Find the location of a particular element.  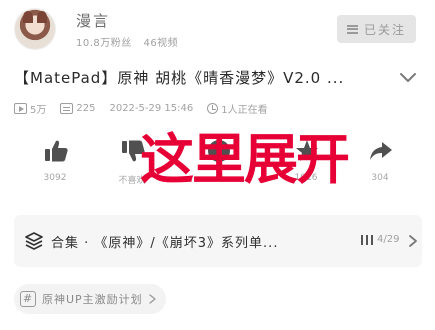

tag-label: 原神UP主激励计划 is located at coordinates (92, 299).